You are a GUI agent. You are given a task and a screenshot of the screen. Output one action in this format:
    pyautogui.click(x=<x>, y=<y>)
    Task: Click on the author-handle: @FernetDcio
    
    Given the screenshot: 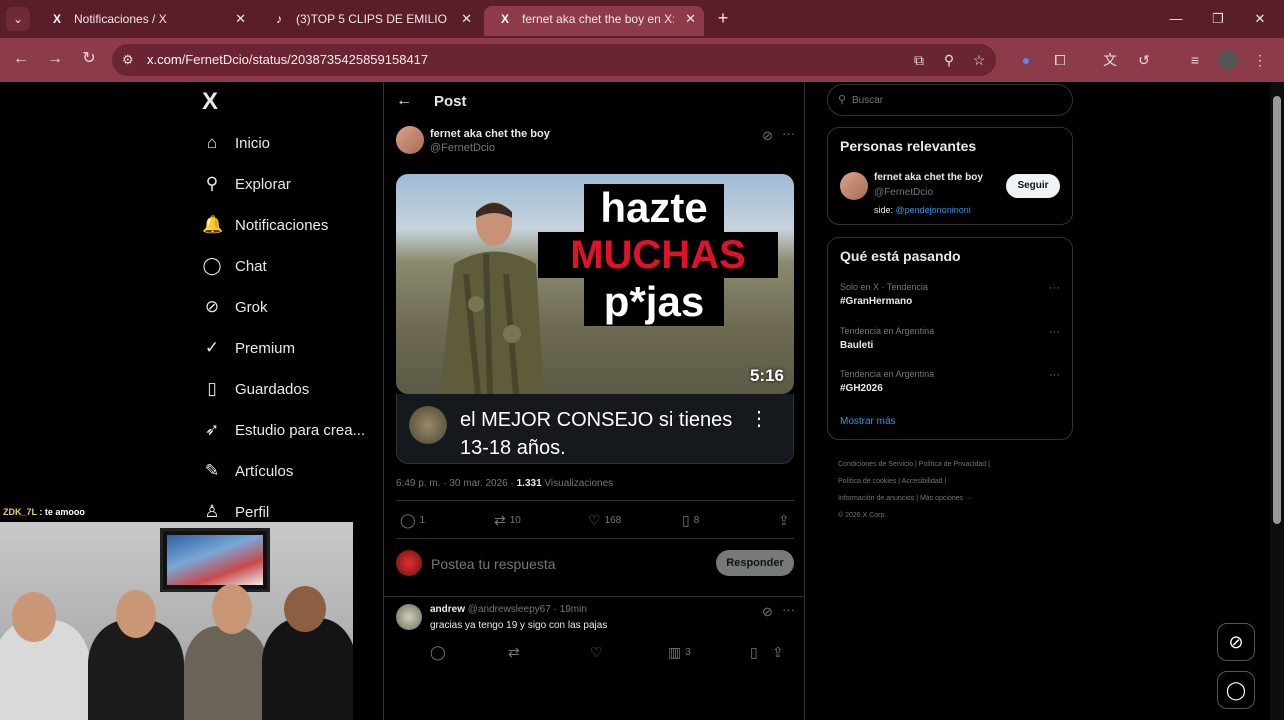 What is the action you would take?
    pyautogui.click(x=490, y=148)
    